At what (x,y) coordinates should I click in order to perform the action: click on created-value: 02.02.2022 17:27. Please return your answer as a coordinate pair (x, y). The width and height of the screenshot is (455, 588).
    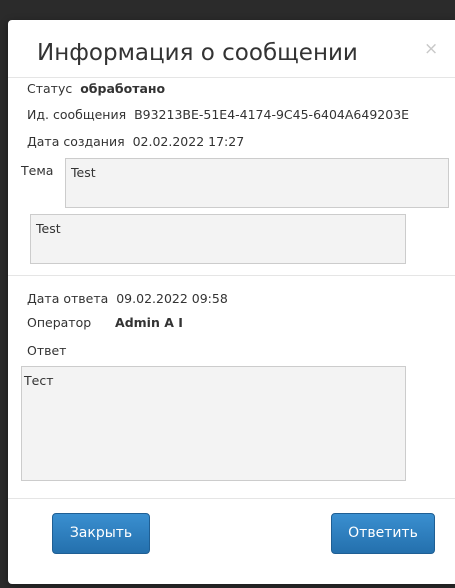
    Looking at the image, I should click on (188, 141).